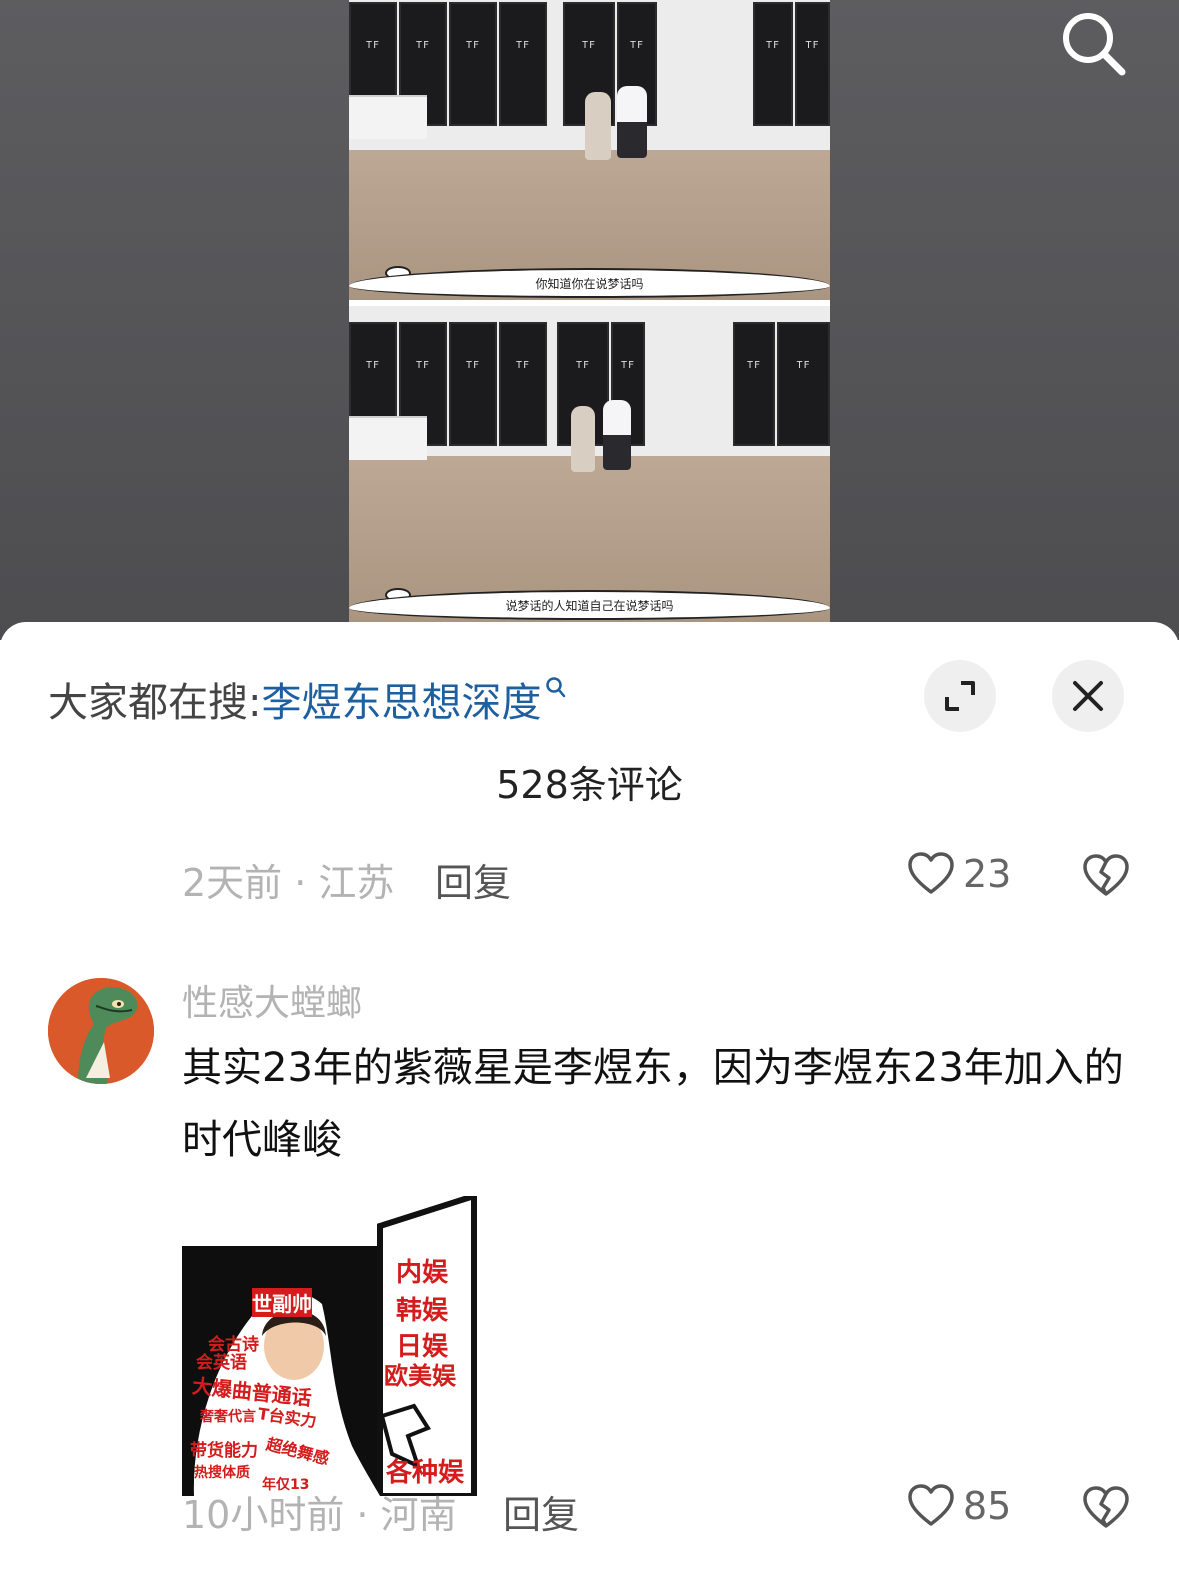 The image size is (1179, 1595). I want to click on meme-text: 热搜体质, so click(222, 1473).